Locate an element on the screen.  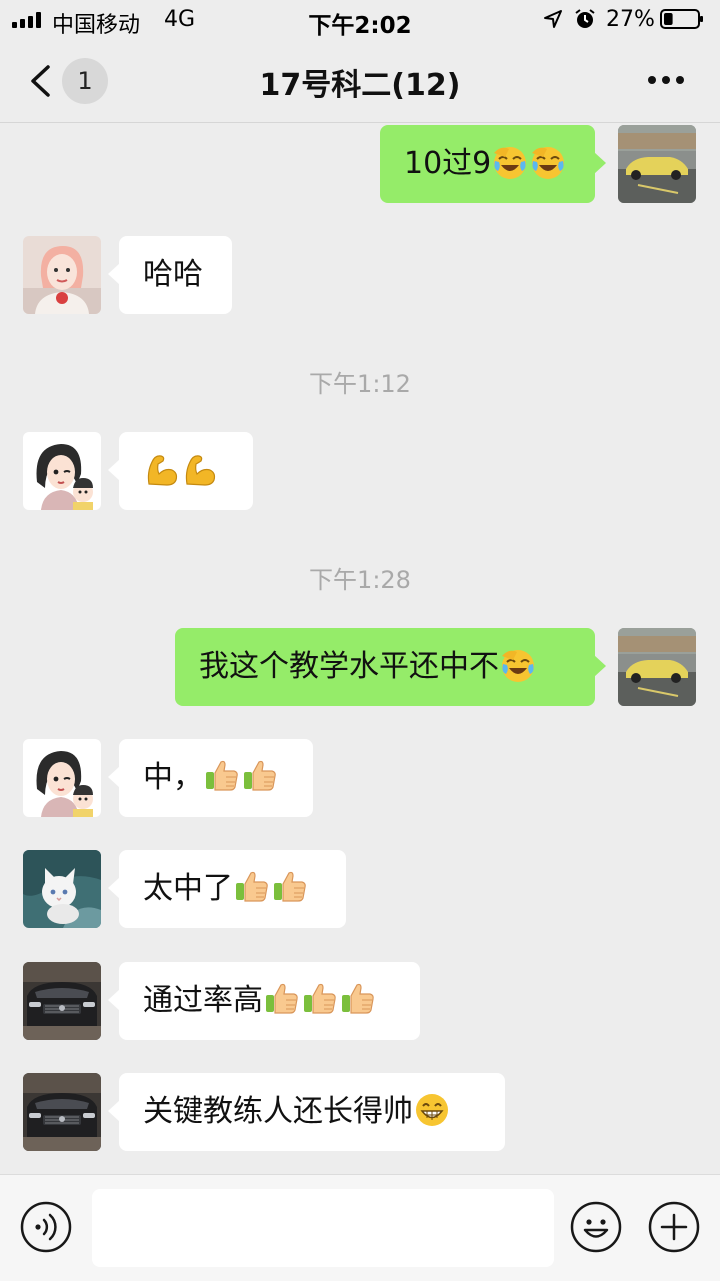
battery-percent: 27% is located at coordinates (630, 19).